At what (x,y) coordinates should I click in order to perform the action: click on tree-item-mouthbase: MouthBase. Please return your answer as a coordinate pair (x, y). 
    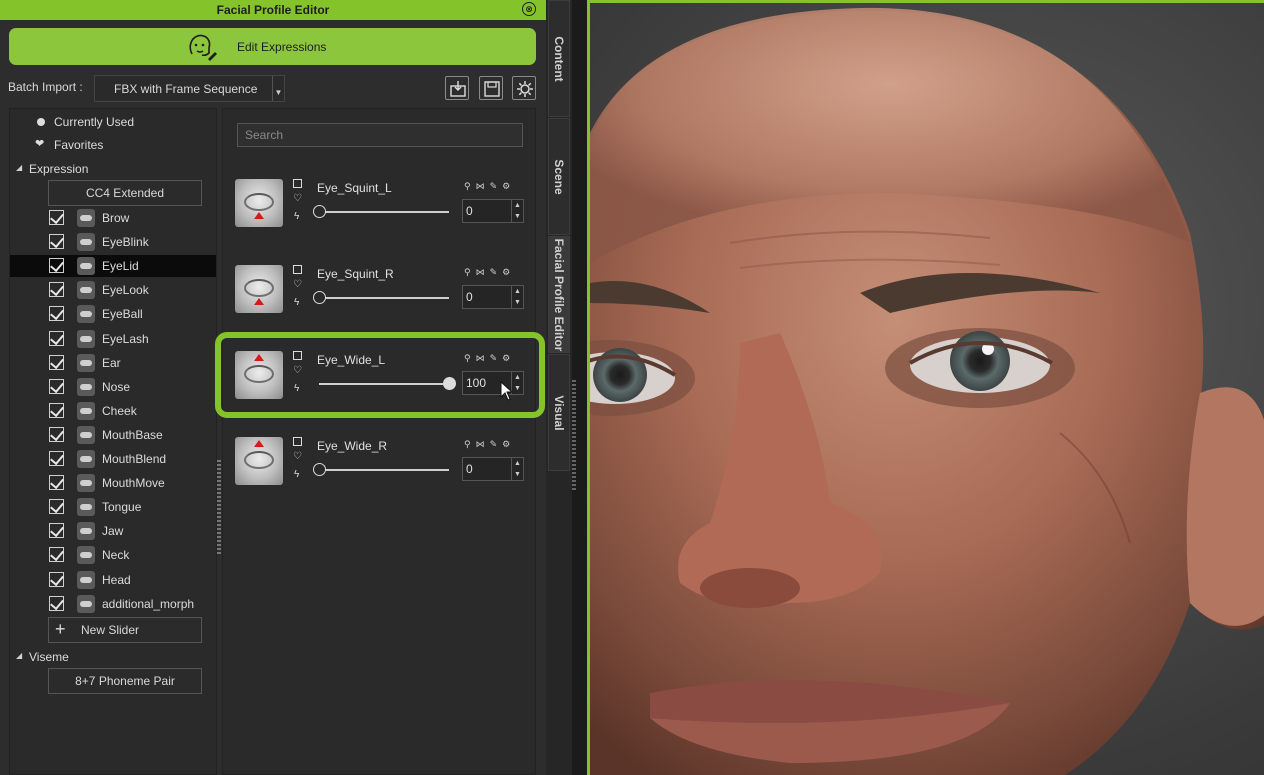
    Looking at the image, I should click on (113, 435).